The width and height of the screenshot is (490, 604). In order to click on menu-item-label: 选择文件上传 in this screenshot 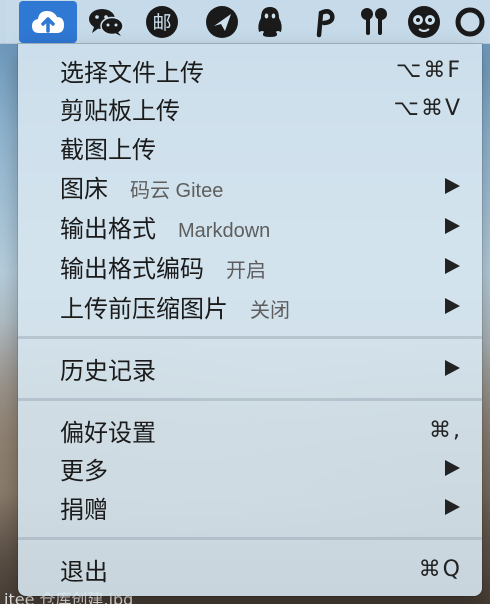, I will do `click(132, 72)`.